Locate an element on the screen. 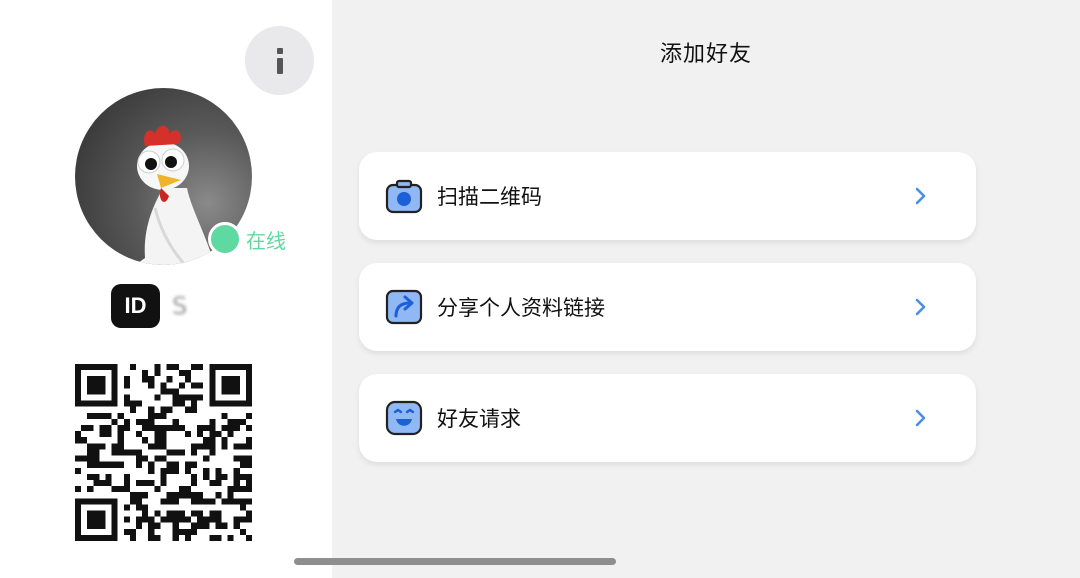 This screenshot has height=578, width=1080. share-profile-link-item: 分享个人资料链接 is located at coordinates (667, 307).